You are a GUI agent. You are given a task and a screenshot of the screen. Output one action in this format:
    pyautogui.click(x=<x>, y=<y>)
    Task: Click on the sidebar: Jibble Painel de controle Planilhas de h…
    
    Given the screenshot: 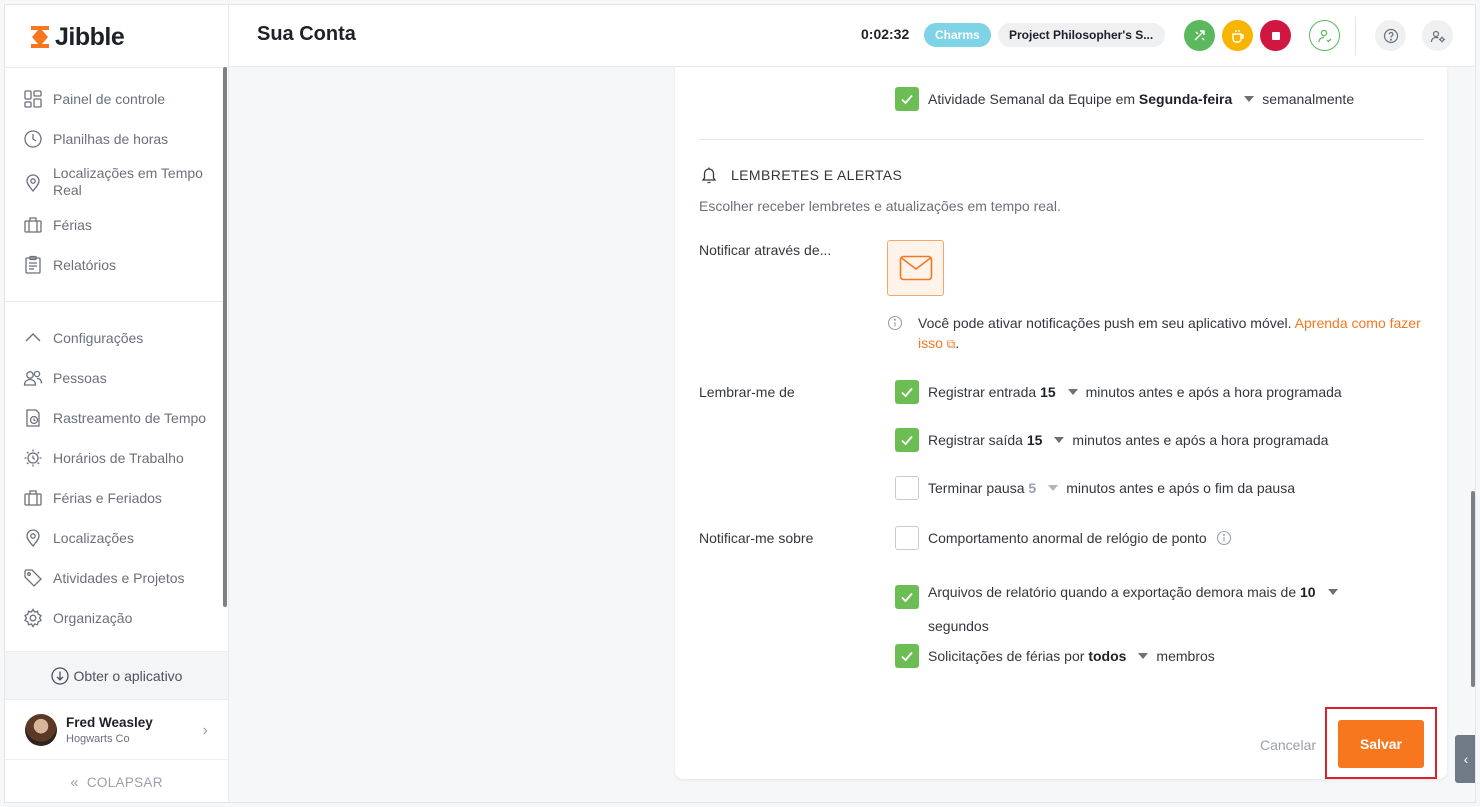 What is the action you would take?
    pyautogui.click(x=117, y=403)
    